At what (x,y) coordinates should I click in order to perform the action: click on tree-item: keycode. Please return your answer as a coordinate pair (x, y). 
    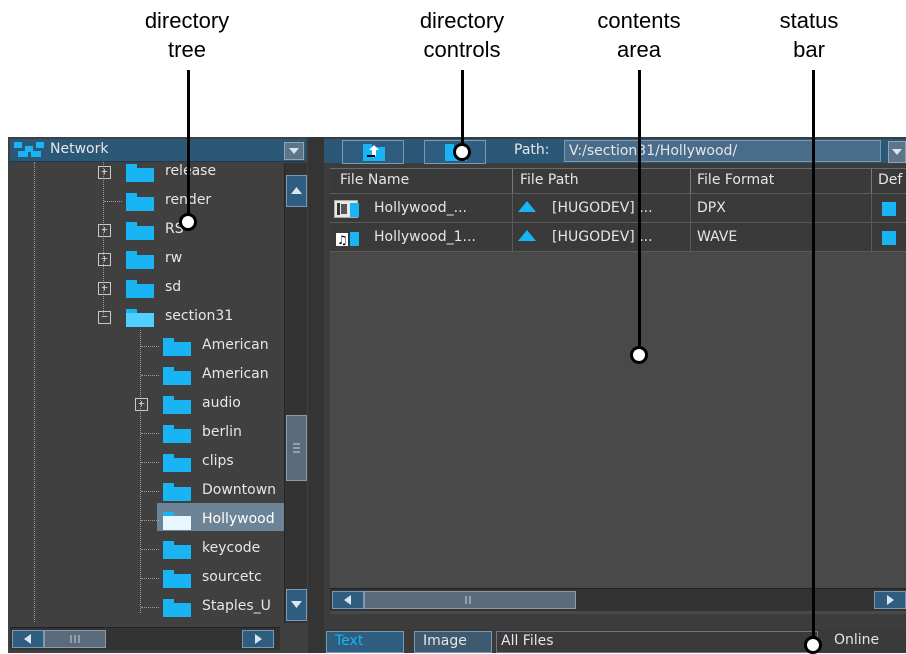
    Looking at the image, I should click on (147, 549).